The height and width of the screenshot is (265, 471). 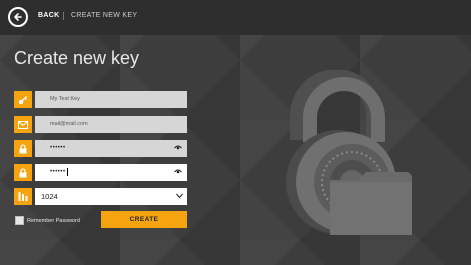 What do you see at coordinates (23, 99) in the screenshot?
I see `key-icon` at bounding box center [23, 99].